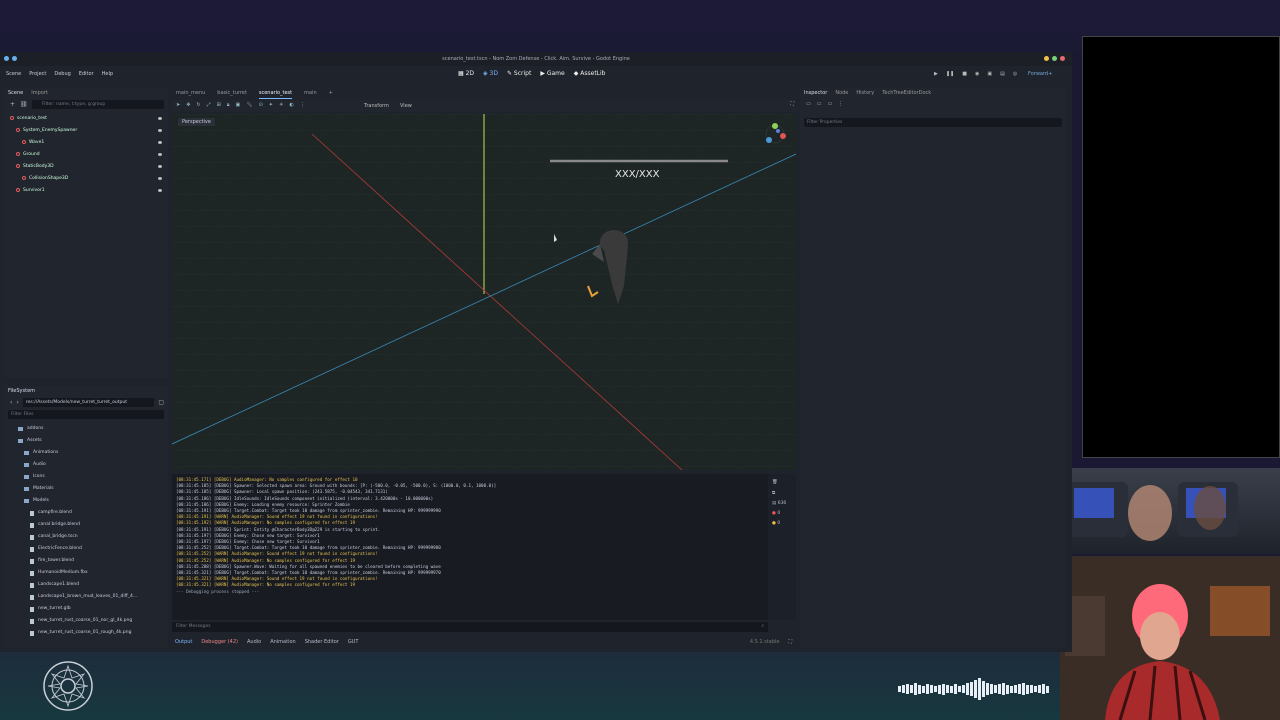 The width and height of the screenshot is (1280, 720). Describe the element at coordinates (93, 573) in the screenshot. I see `filesystem-item: HumanoidMedium.fbx` at that location.